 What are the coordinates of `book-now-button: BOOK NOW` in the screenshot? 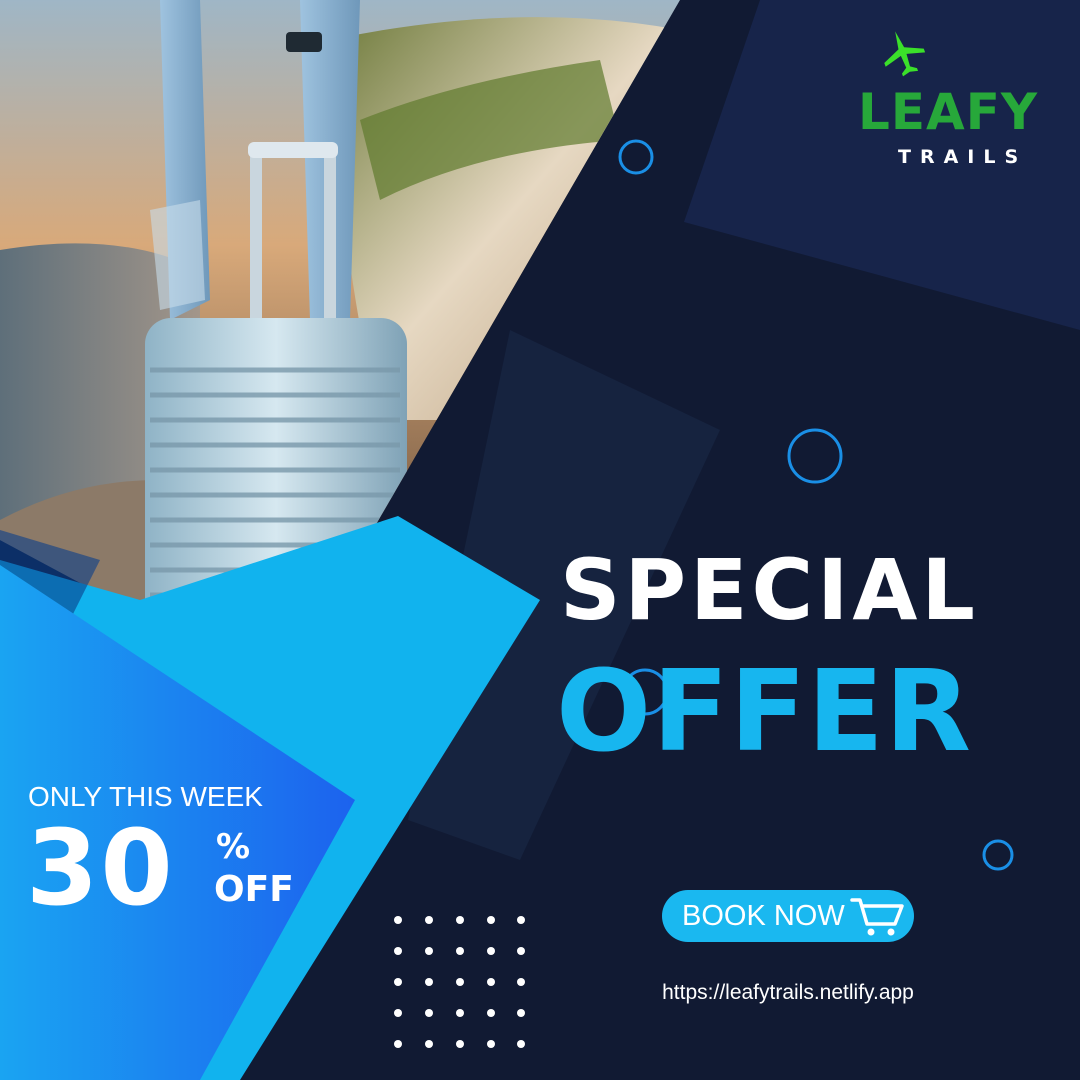 It's located at (788, 916).